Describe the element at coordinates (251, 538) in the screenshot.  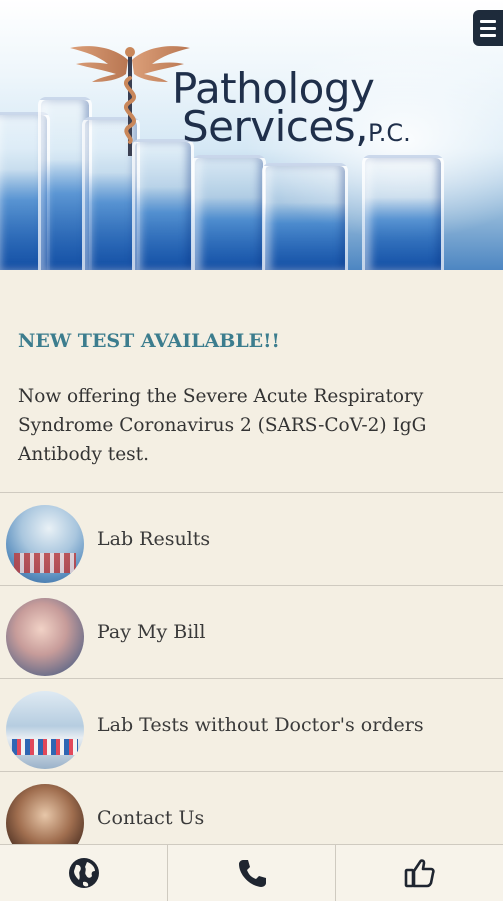
I see `menu-item-lab-results: Lab Results` at that location.